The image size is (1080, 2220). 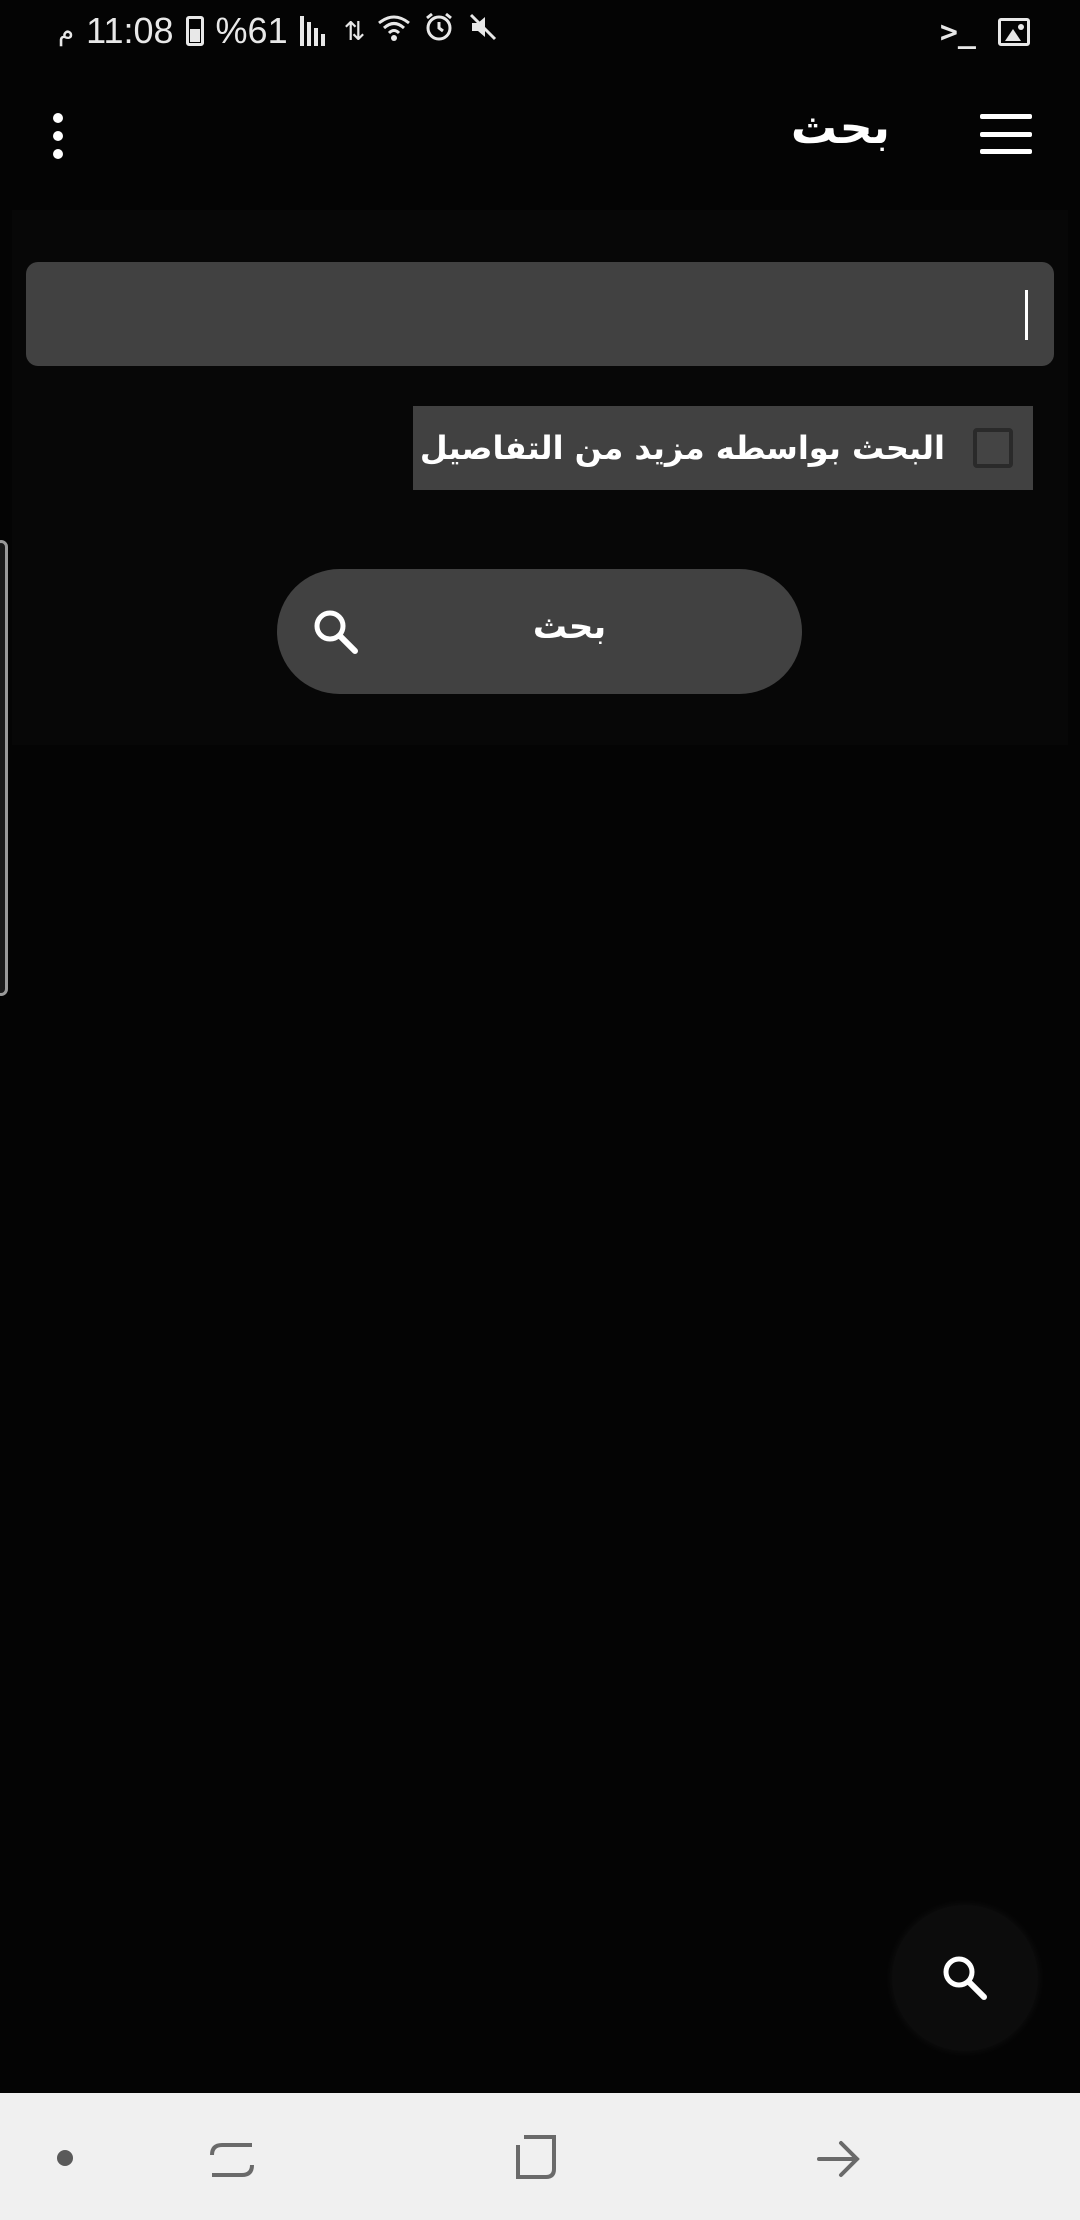 What do you see at coordinates (1014, 32) in the screenshot?
I see `image-notification-icon` at bounding box center [1014, 32].